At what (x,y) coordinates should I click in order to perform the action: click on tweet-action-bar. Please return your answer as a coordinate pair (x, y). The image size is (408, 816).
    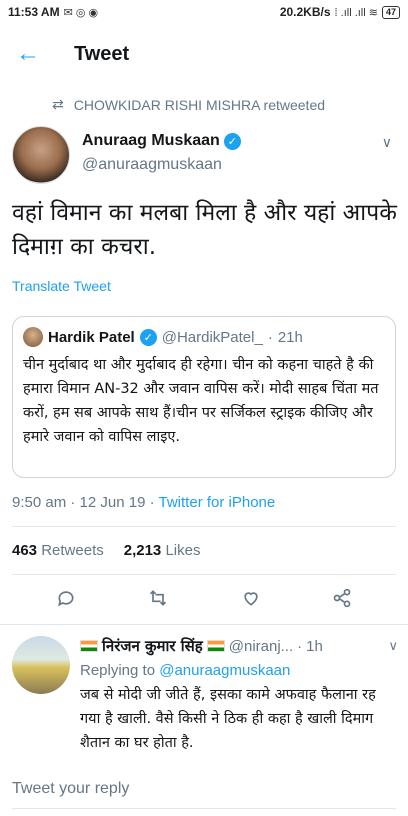
    Looking at the image, I should click on (204, 600).